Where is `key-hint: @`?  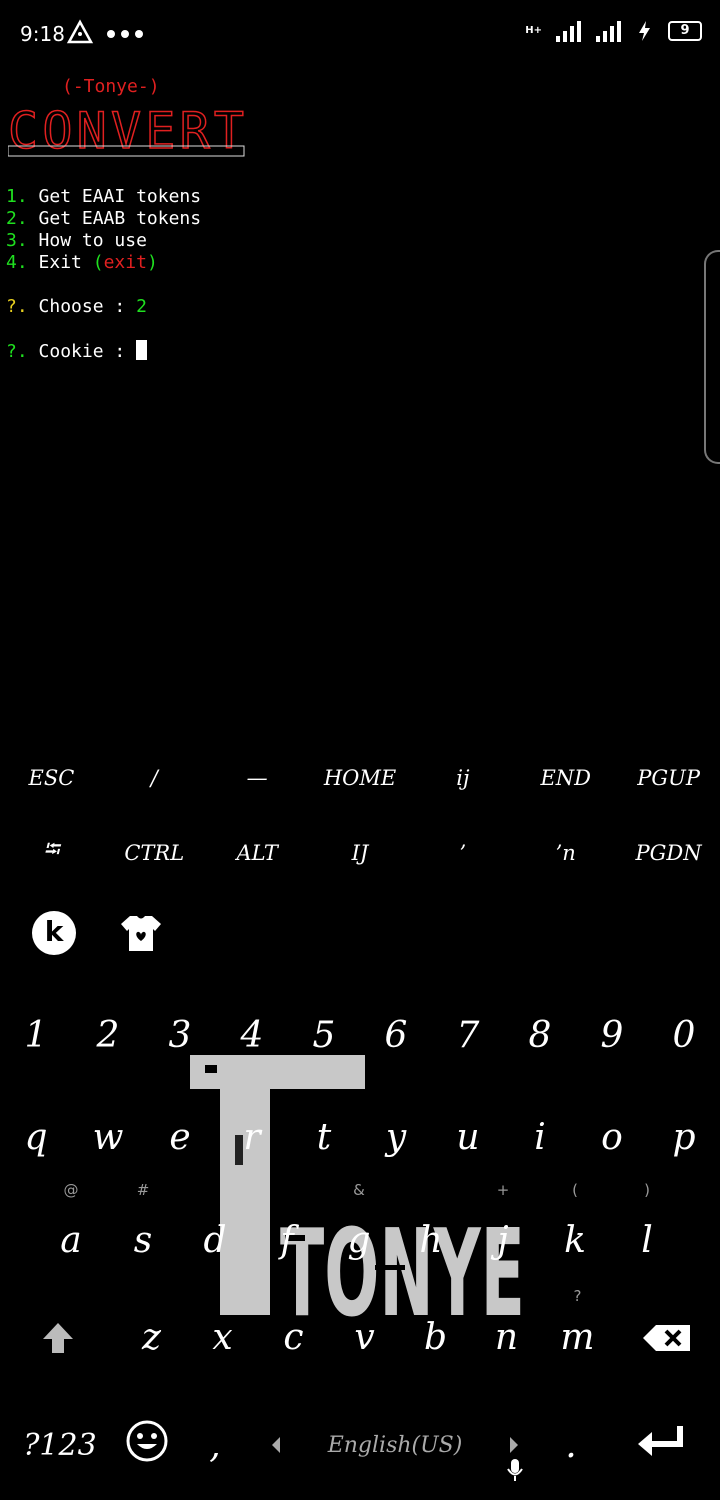 key-hint: @ is located at coordinates (71, 1190).